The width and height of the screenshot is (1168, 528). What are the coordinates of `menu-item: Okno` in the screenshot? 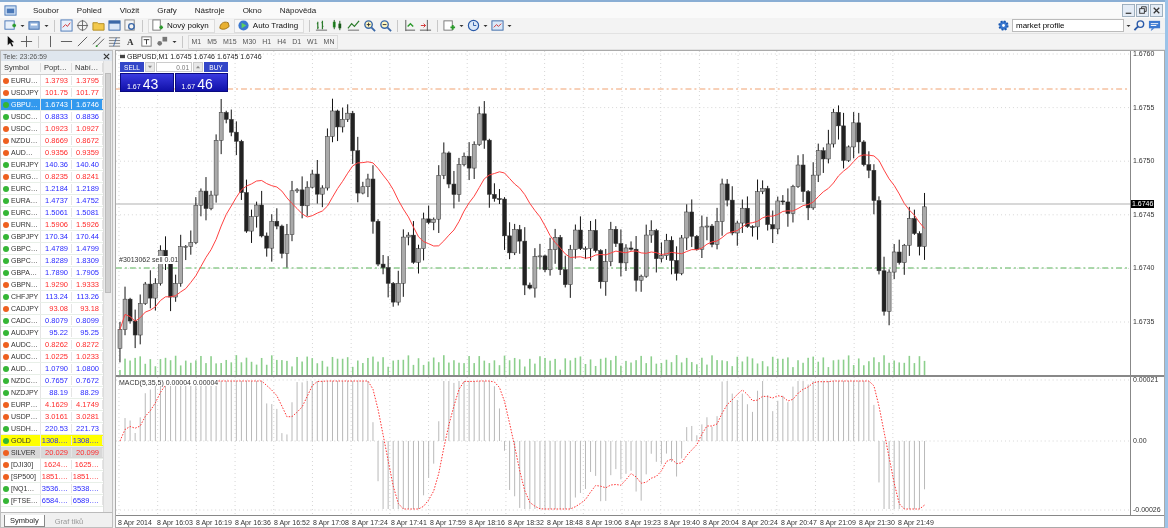 It's located at (252, 10).